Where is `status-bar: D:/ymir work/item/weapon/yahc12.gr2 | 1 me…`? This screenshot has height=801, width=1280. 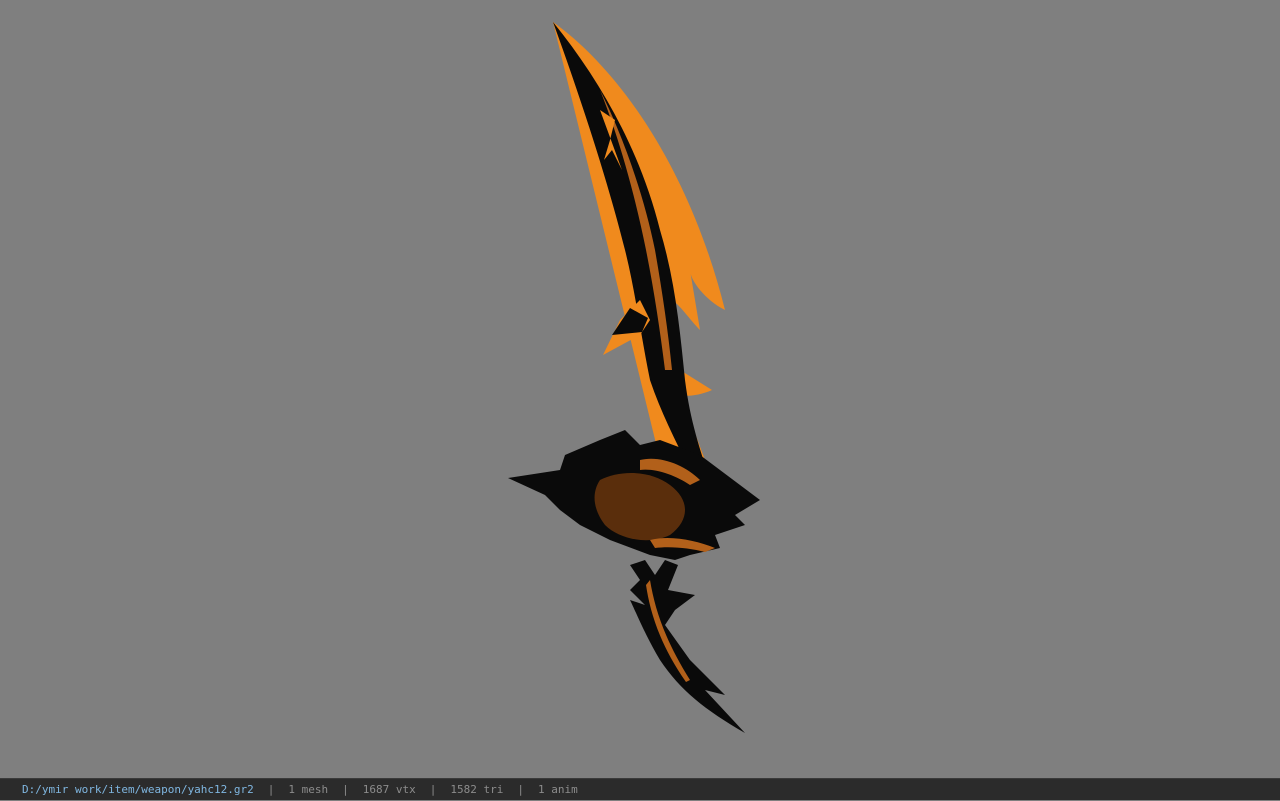
status-bar: D:/ymir work/item/weapon/yahc12.gr2 | 1 me… is located at coordinates (640, 789).